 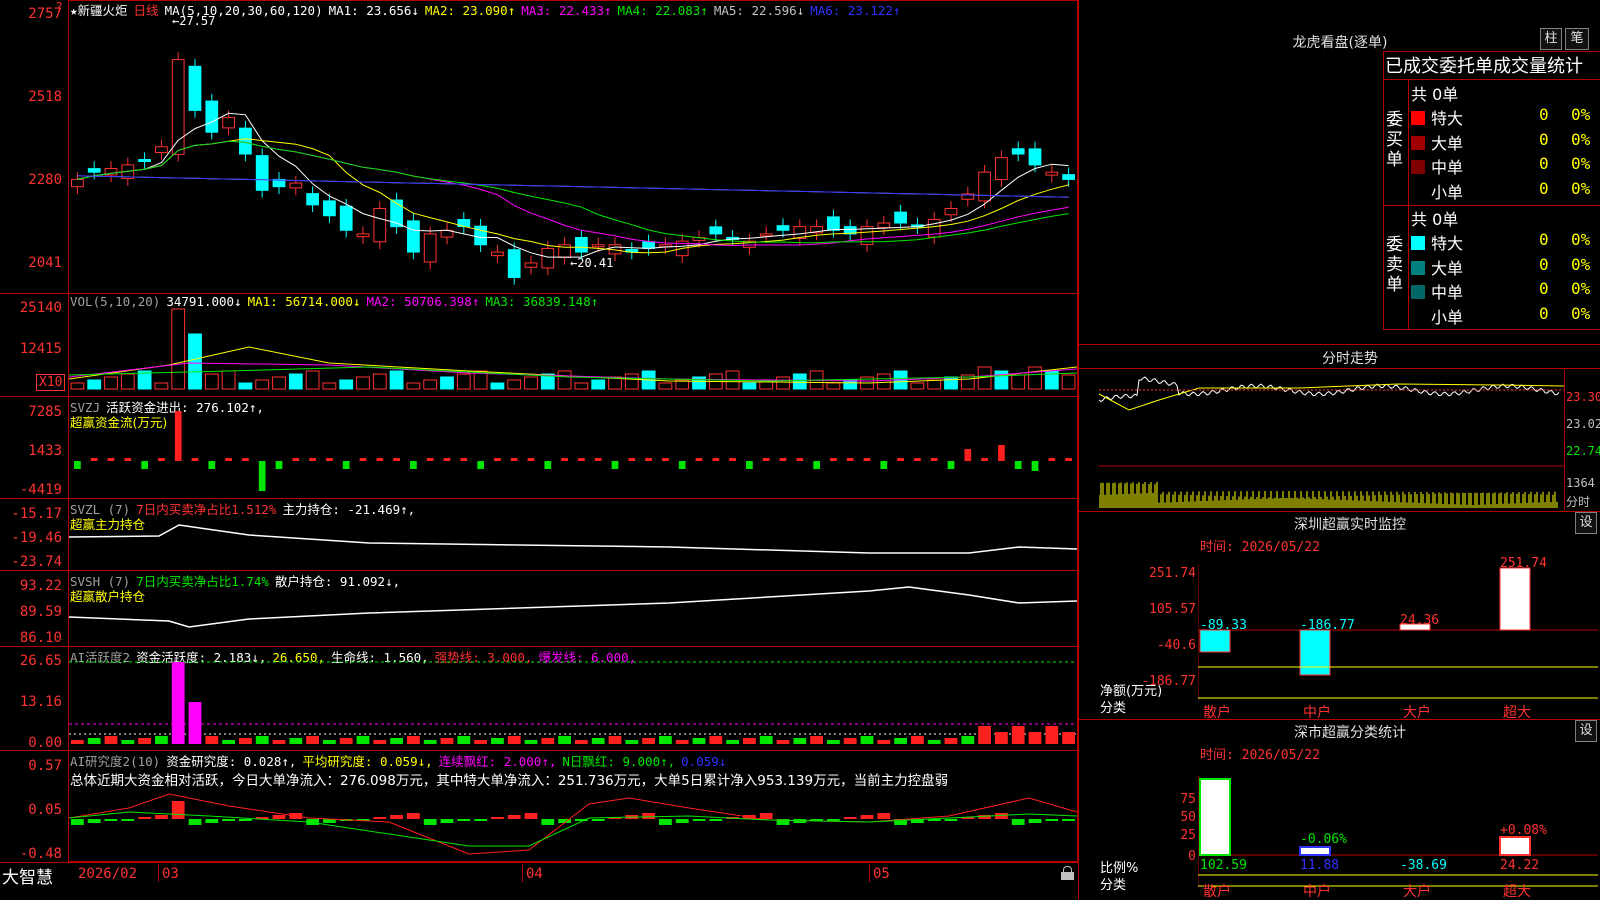 I want to click on sz-monitor-title: 深圳超赢实时监控, so click(x=1350, y=525).